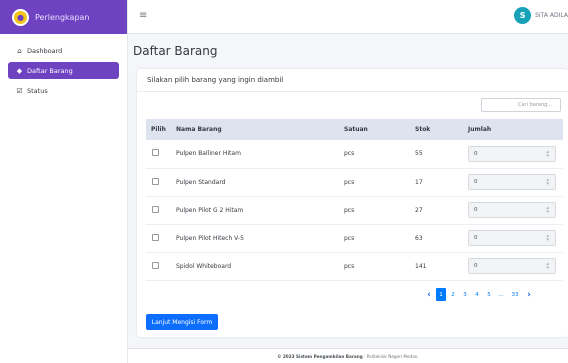 The width and height of the screenshot is (568, 363). Describe the element at coordinates (210, 238) in the screenshot. I see `item-name: Pulpen Pilot Hitech V-5` at that location.